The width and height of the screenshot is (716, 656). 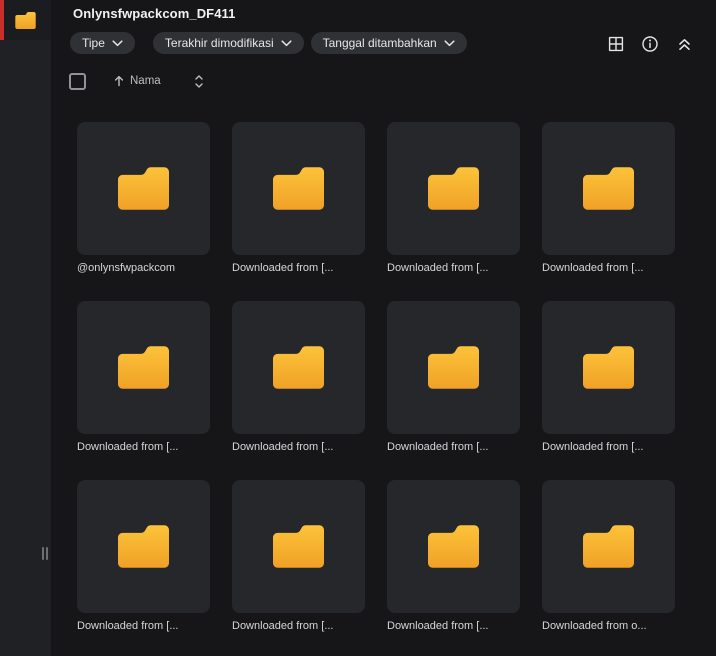 I want to click on double-chevron-up-icon, so click(x=684, y=44).